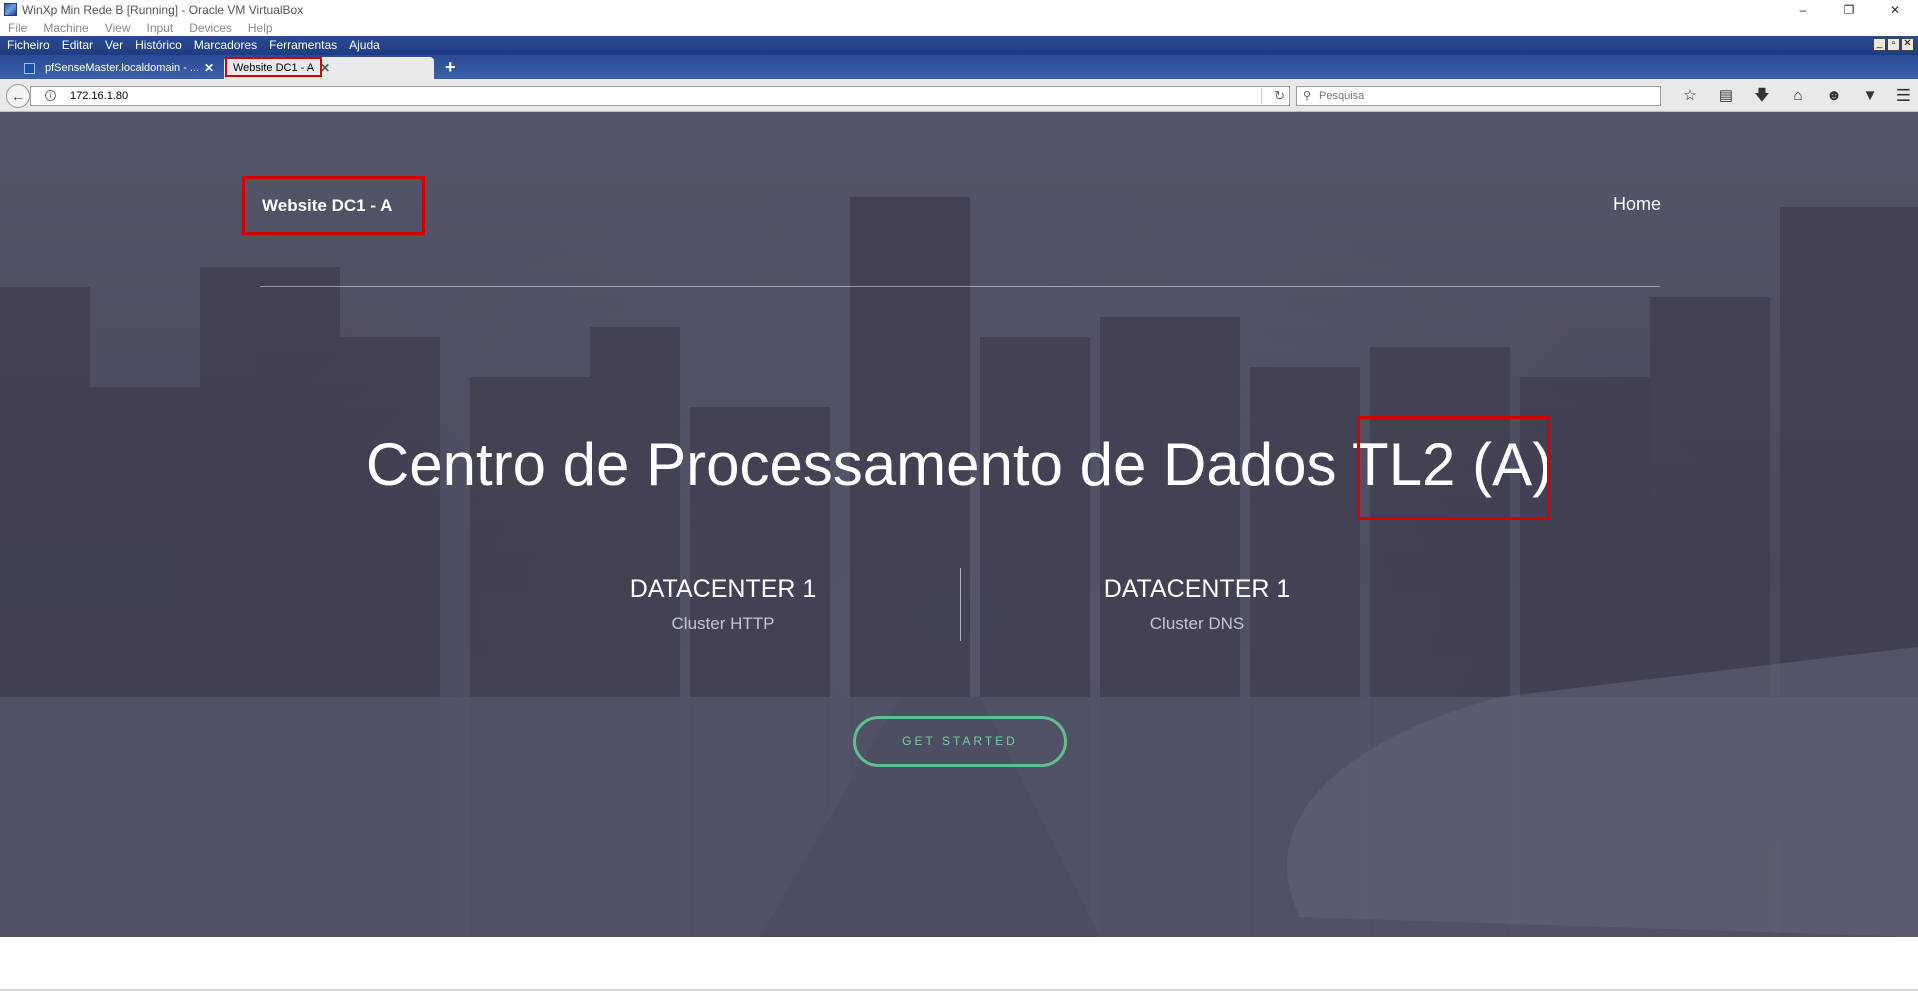 This screenshot has width=1918, height=995. I want to click on highlight-box, so click(1453, 468).